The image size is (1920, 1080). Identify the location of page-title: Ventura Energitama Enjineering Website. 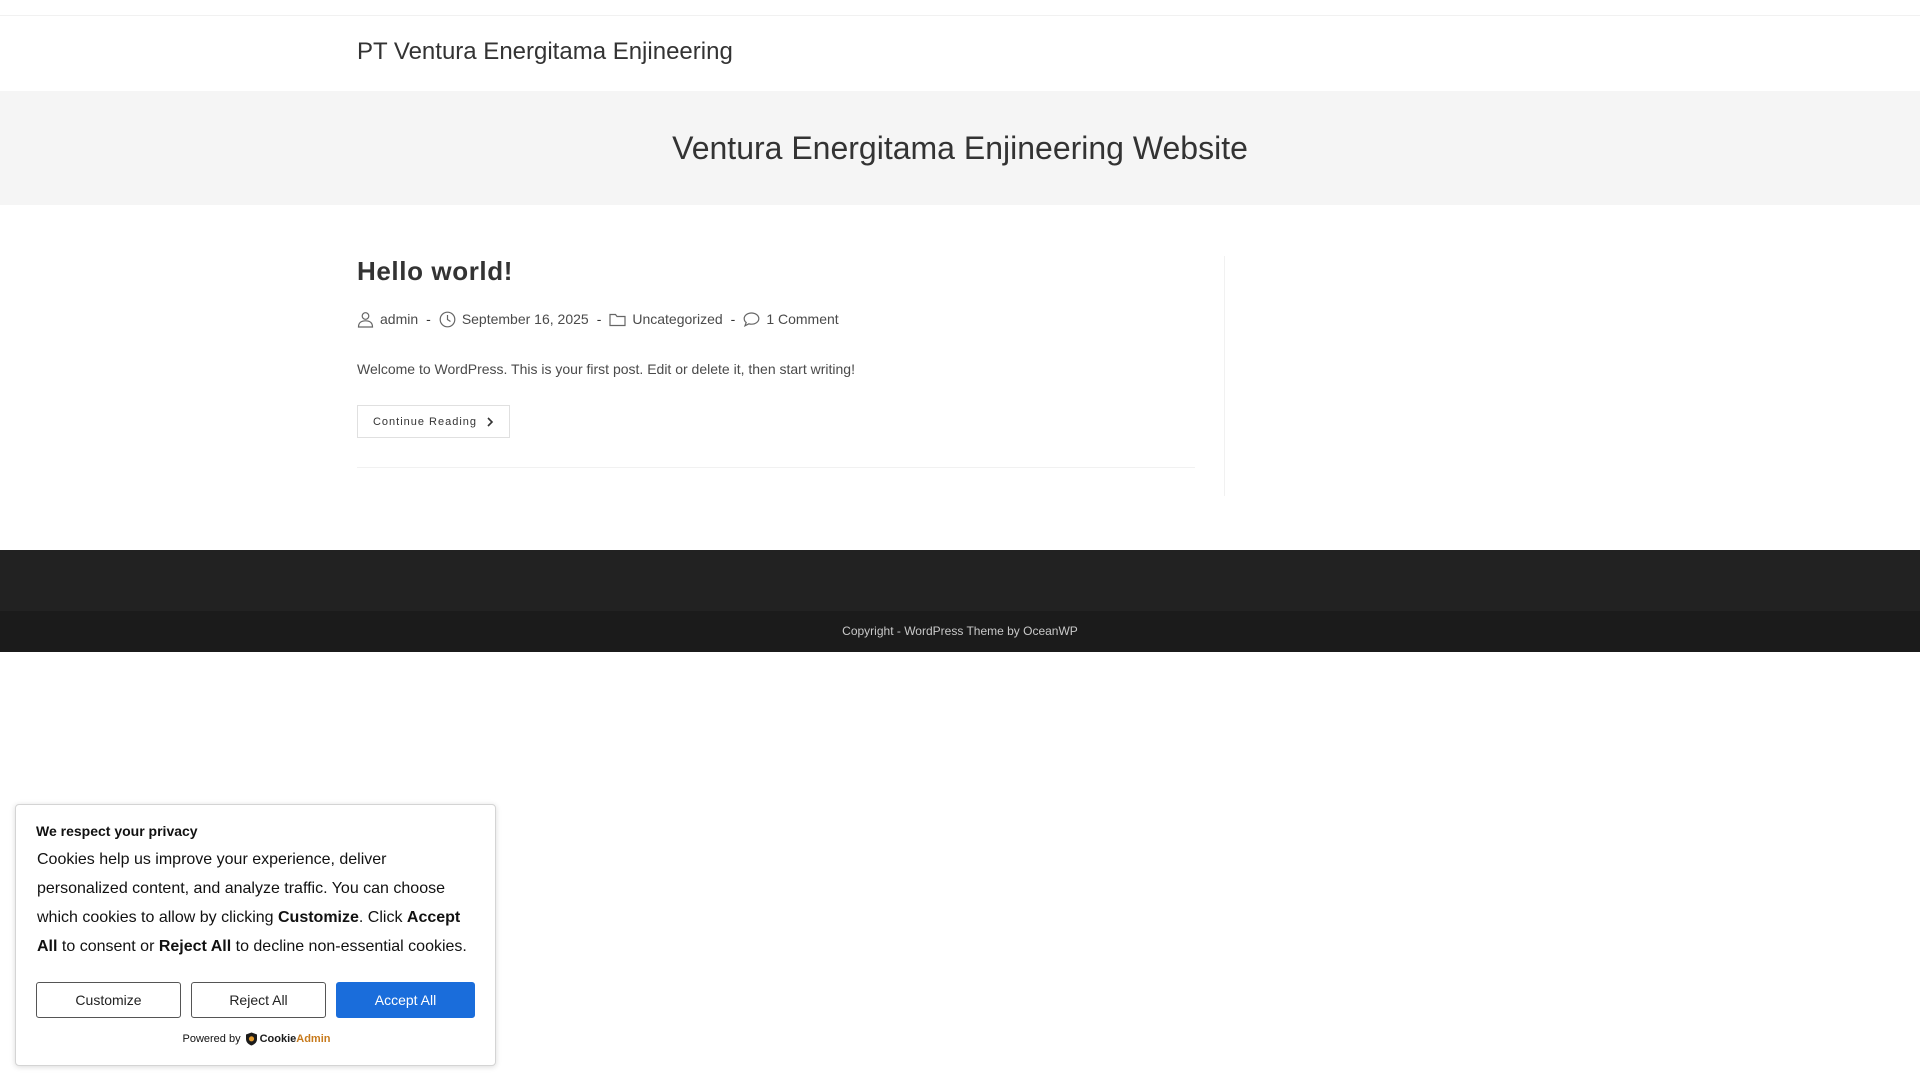
(960, 148).